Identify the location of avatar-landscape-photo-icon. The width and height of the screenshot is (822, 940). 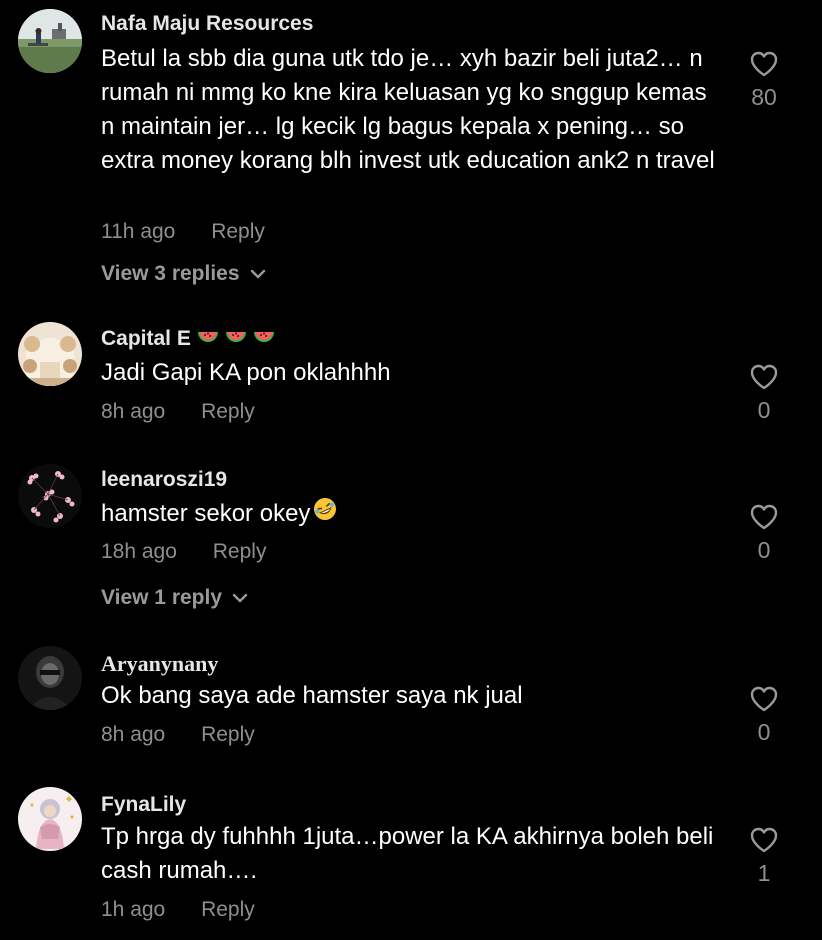
(50, 41).